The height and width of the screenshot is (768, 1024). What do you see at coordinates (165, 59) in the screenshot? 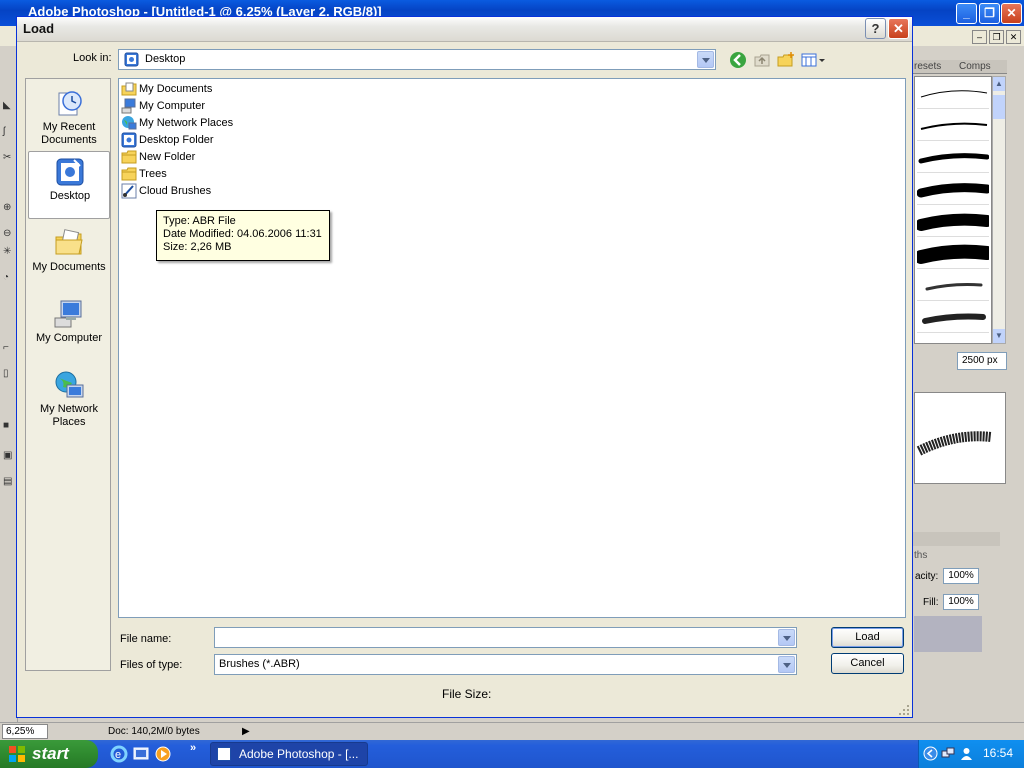
I see `look-in-value: Desktop` at bounding box center [165, 59].